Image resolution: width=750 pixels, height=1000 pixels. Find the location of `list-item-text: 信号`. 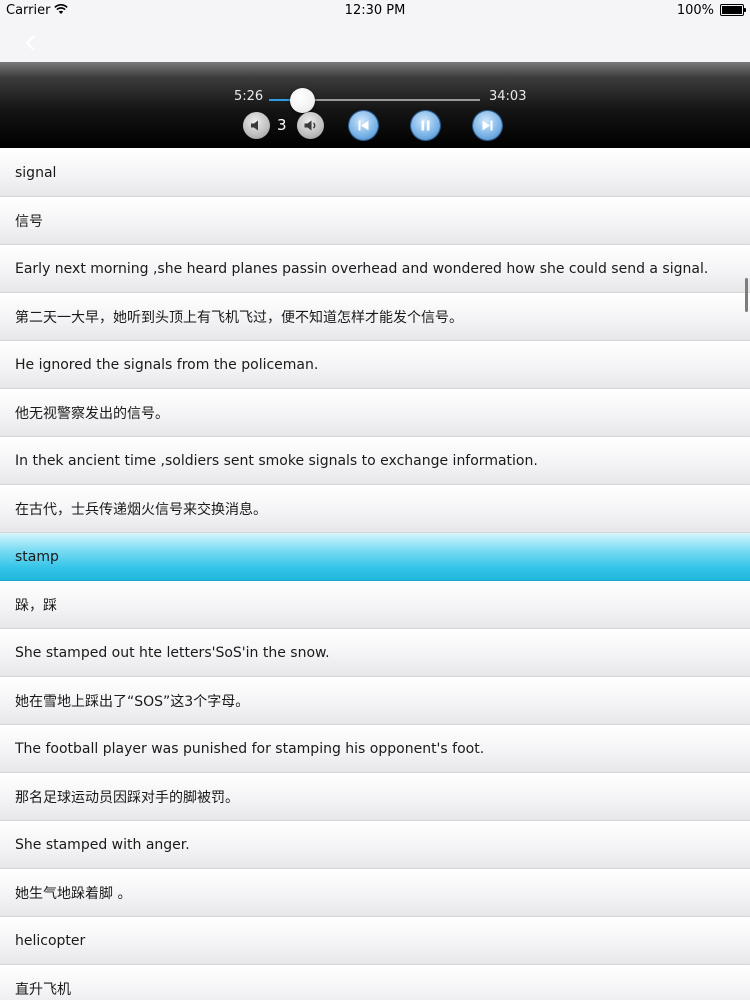

list-item-text: 信号 is located at coordinates (29, 221).